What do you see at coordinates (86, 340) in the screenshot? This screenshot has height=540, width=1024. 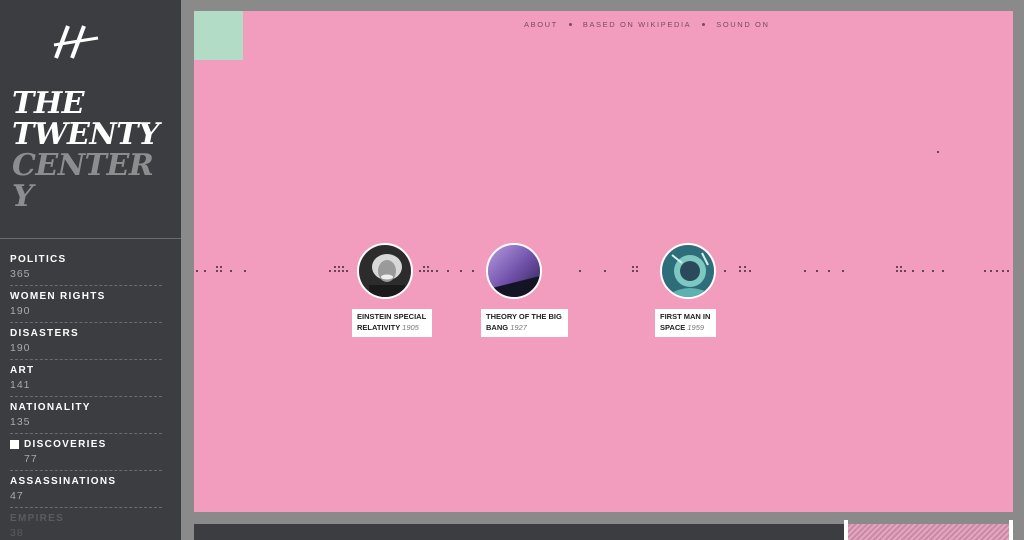 I see `category-disasters: DISASTERS 190` at bounding box center [86, 340].